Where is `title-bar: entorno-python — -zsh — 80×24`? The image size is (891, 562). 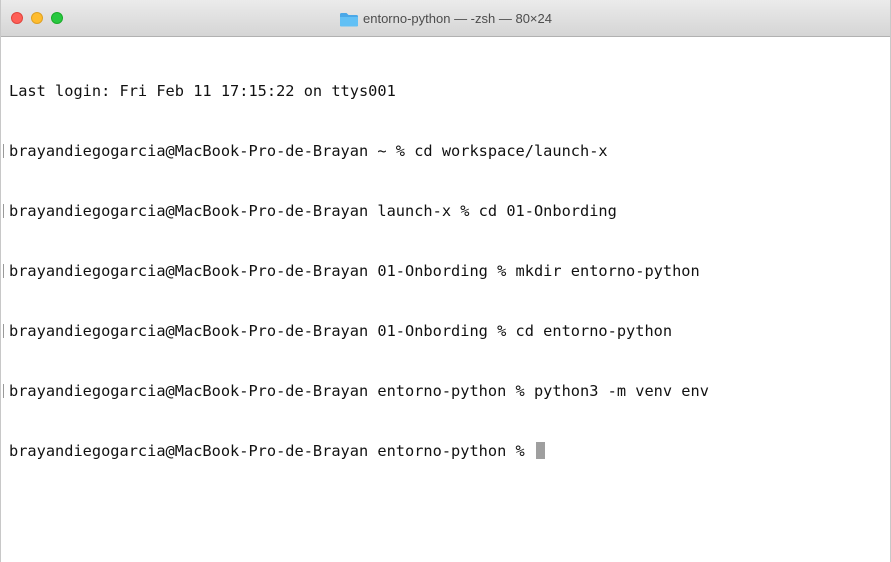 title-bar: entorno-python — -zsh — 80×24 is located at coordinates (445, 18).